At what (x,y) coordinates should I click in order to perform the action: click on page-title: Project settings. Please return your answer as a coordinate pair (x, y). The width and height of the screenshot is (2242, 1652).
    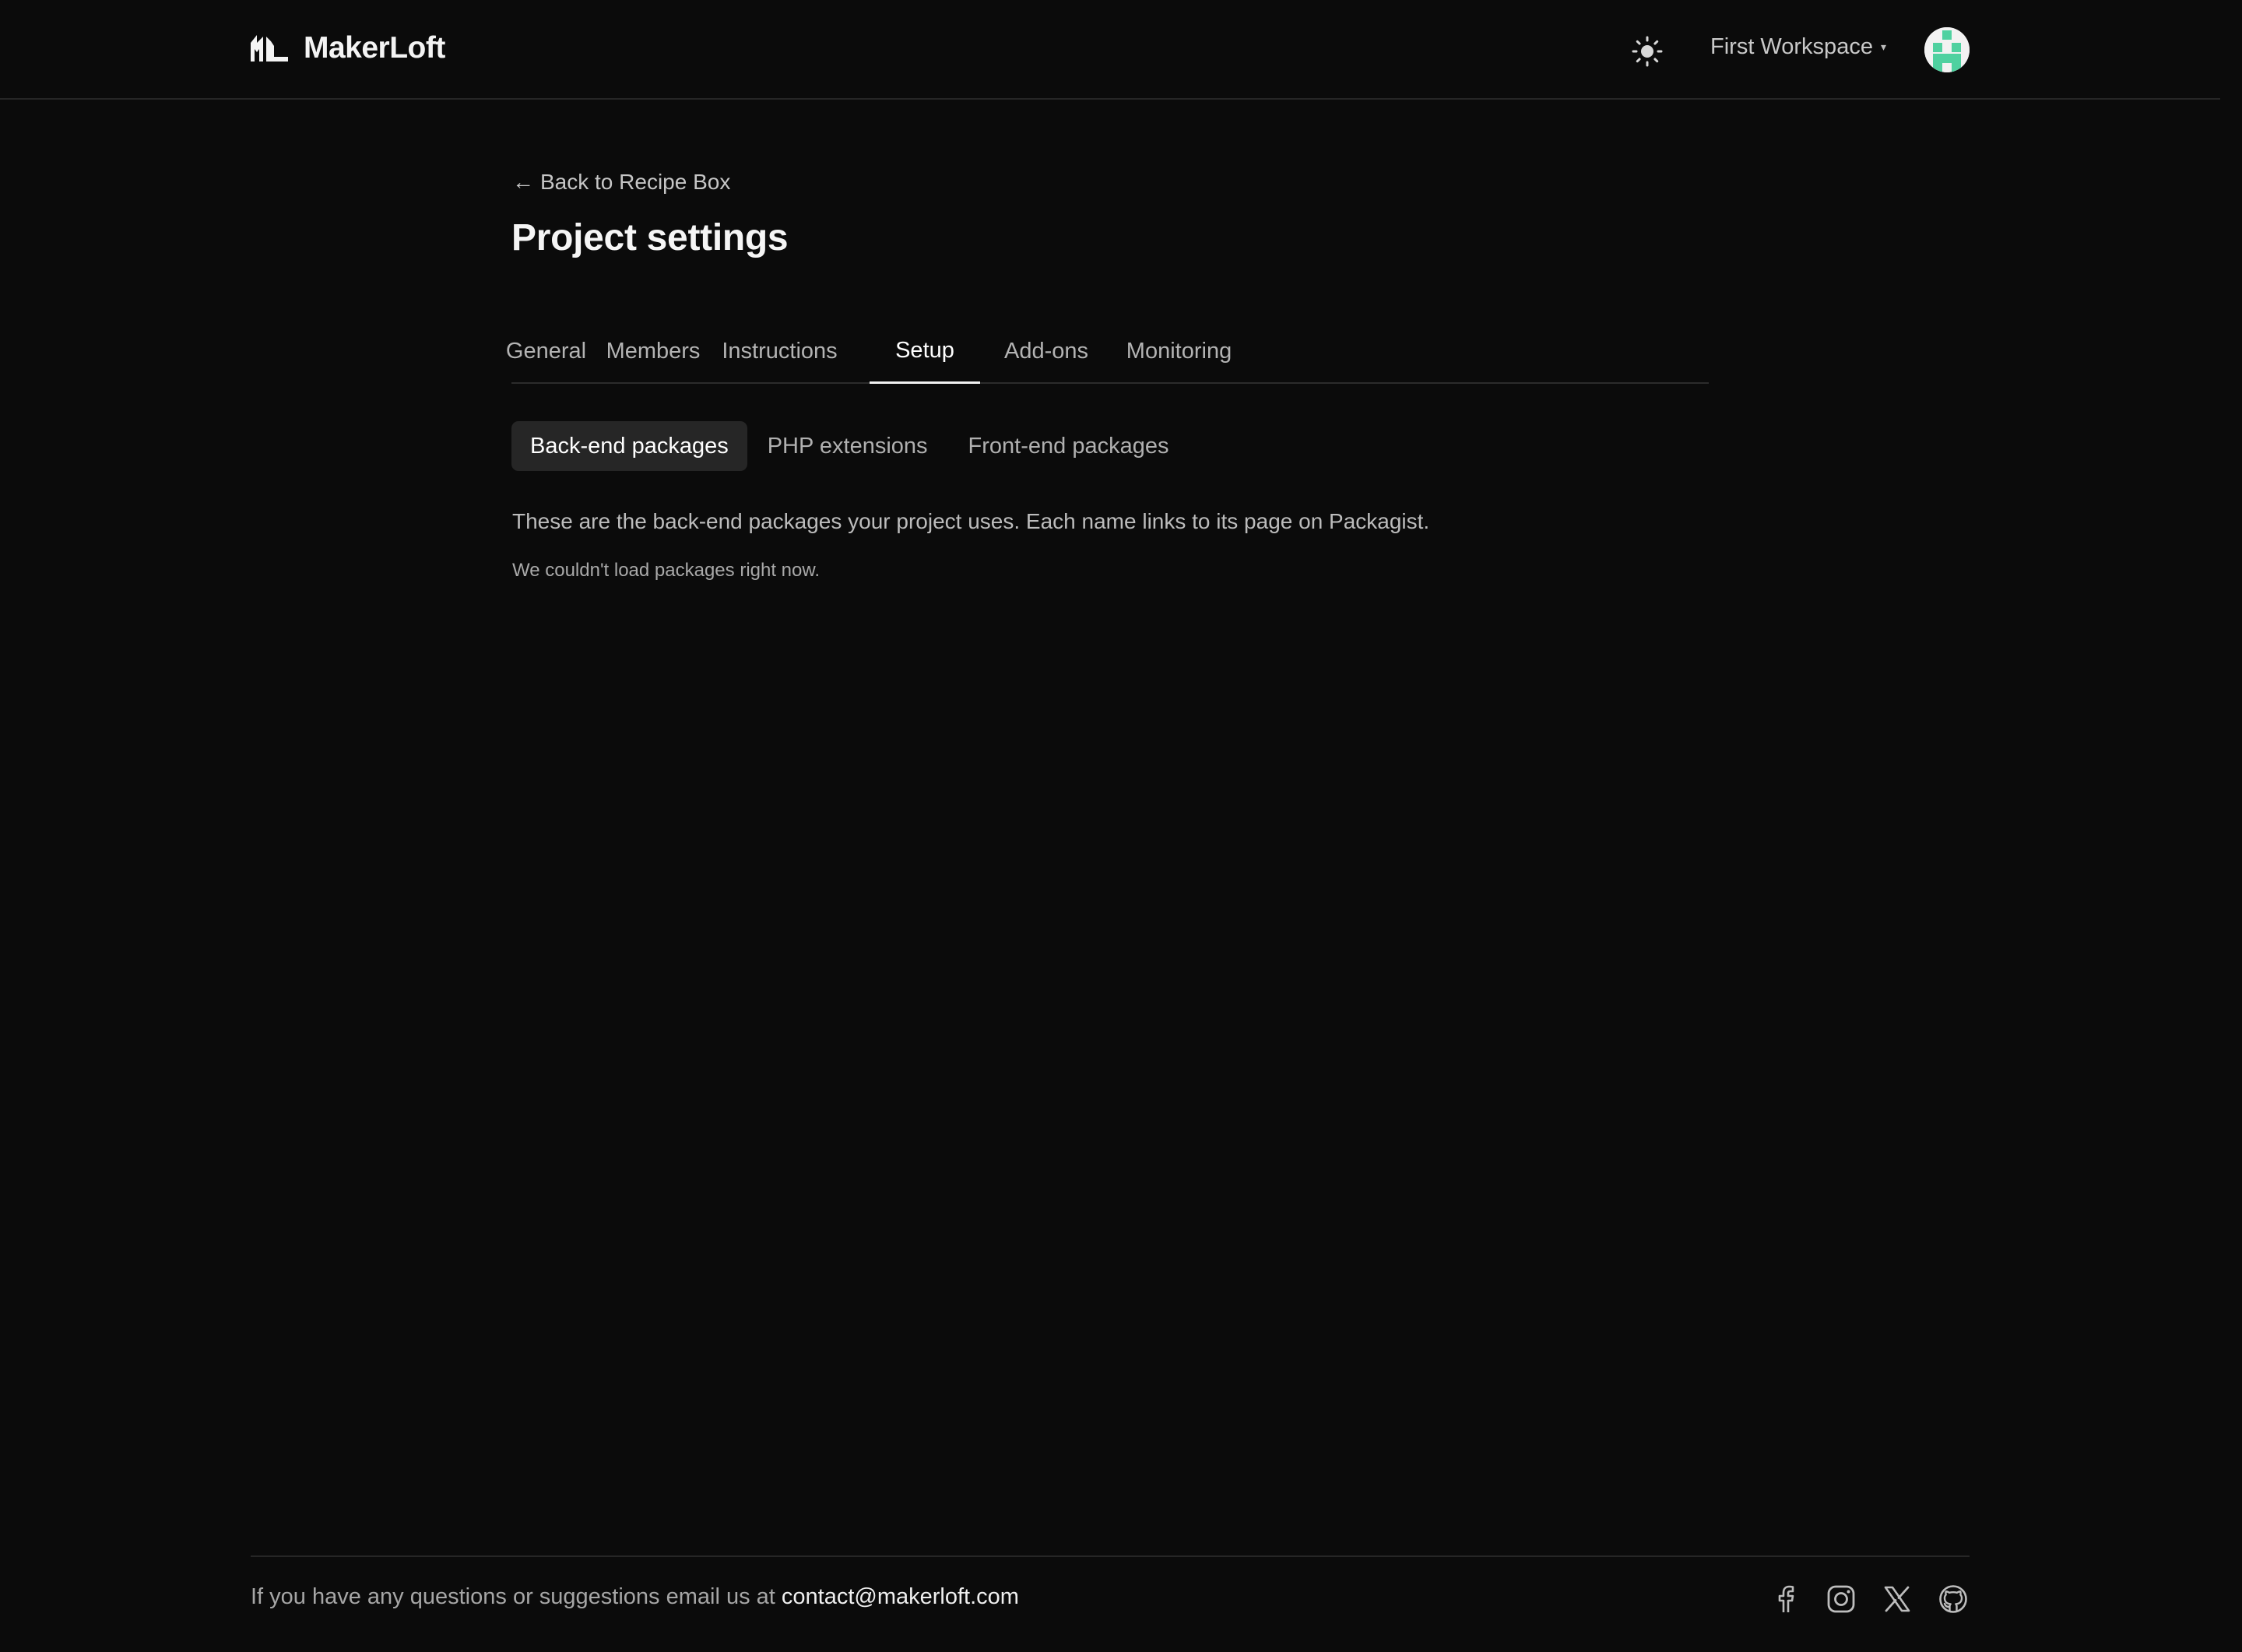
    Looking at the image, I should click on (650, 237).